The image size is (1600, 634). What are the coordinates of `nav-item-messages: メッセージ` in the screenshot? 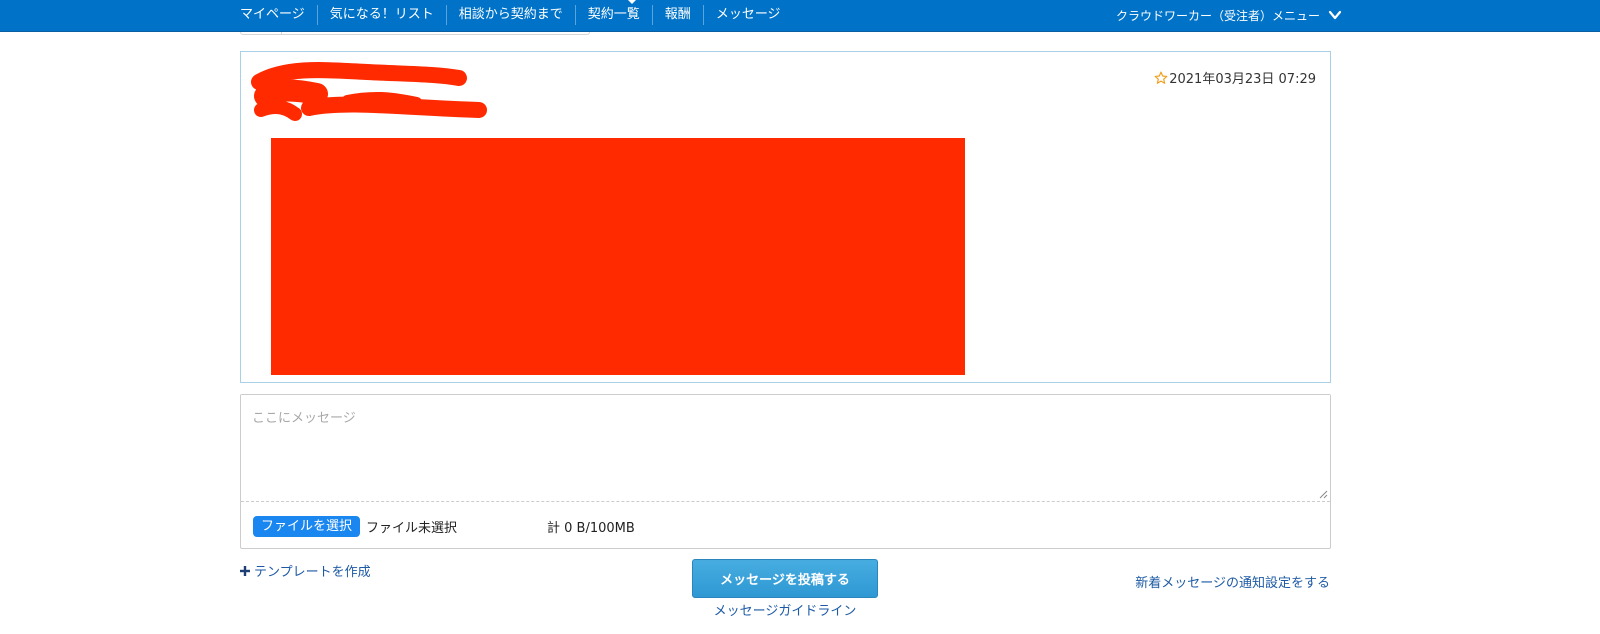 It's located at (747, 15).